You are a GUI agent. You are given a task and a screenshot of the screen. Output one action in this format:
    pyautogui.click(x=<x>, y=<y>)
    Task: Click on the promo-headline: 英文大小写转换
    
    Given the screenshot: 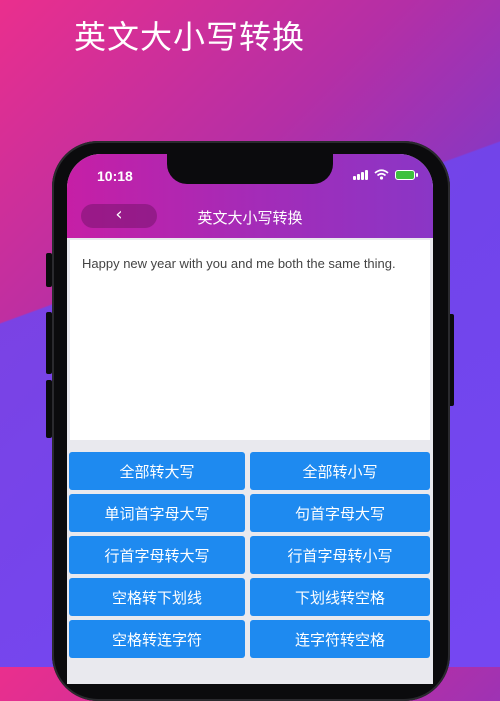 What is the action you would take?
    pyautogui.click(x=190, y=37)
    